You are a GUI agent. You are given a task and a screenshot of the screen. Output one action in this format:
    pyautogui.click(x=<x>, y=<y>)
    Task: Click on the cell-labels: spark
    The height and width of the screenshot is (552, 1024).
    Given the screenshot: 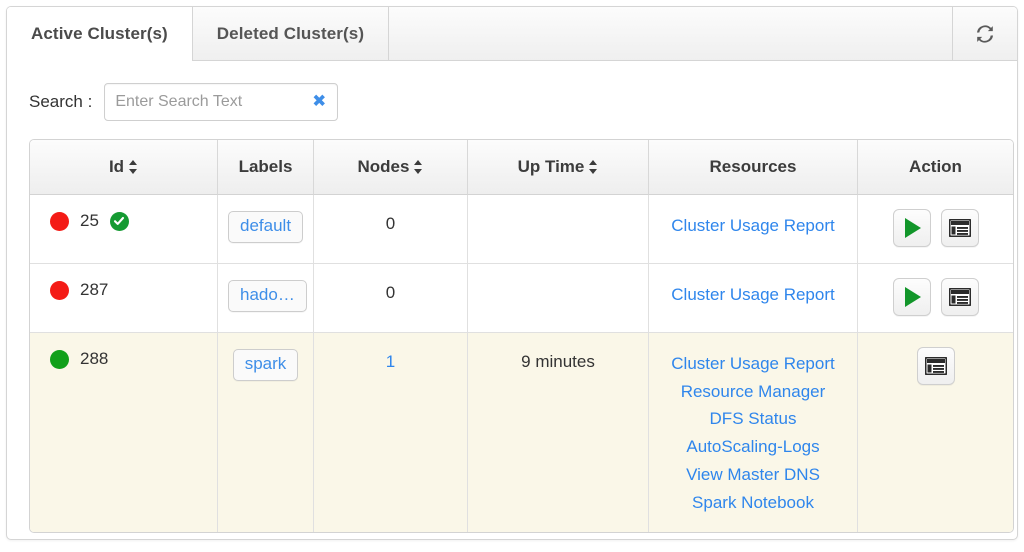 What is the action you would take?
    pyautogui.click(x=266, y=433)
    